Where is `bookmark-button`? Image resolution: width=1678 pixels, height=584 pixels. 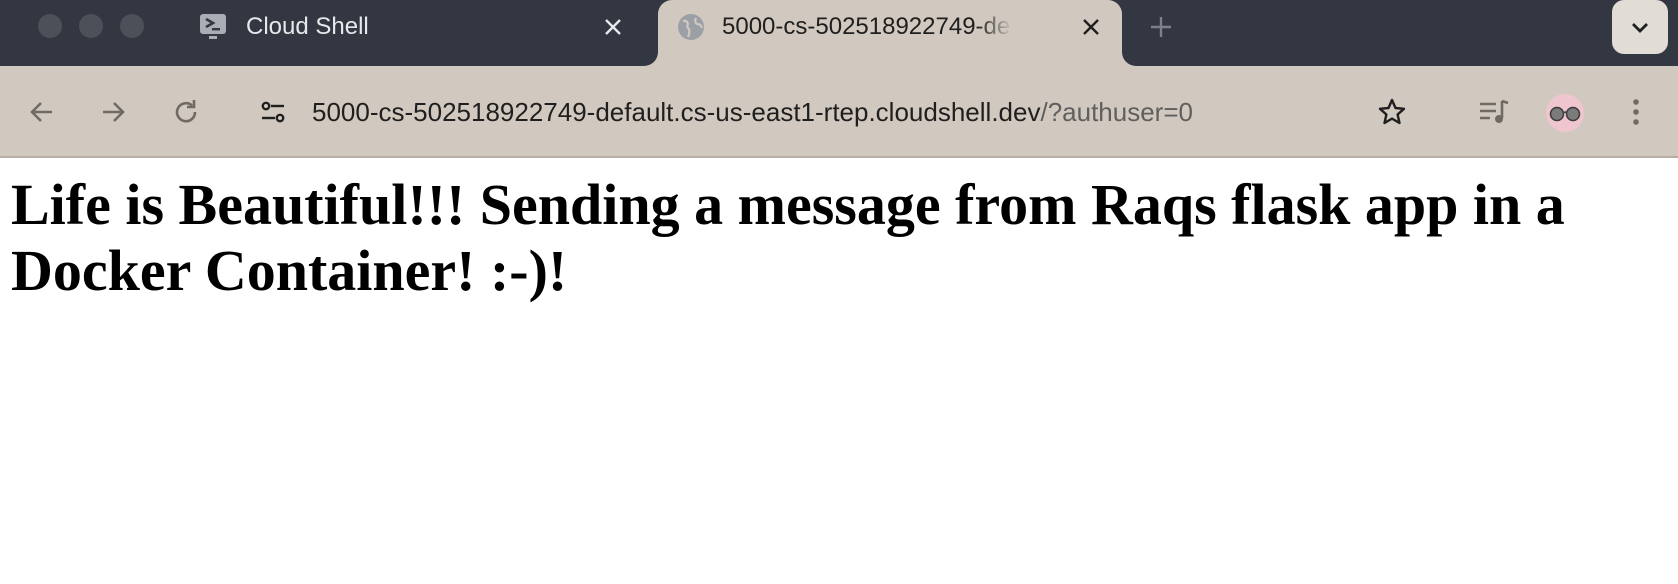 bookmark-button is located at coordinates (1392, 112).